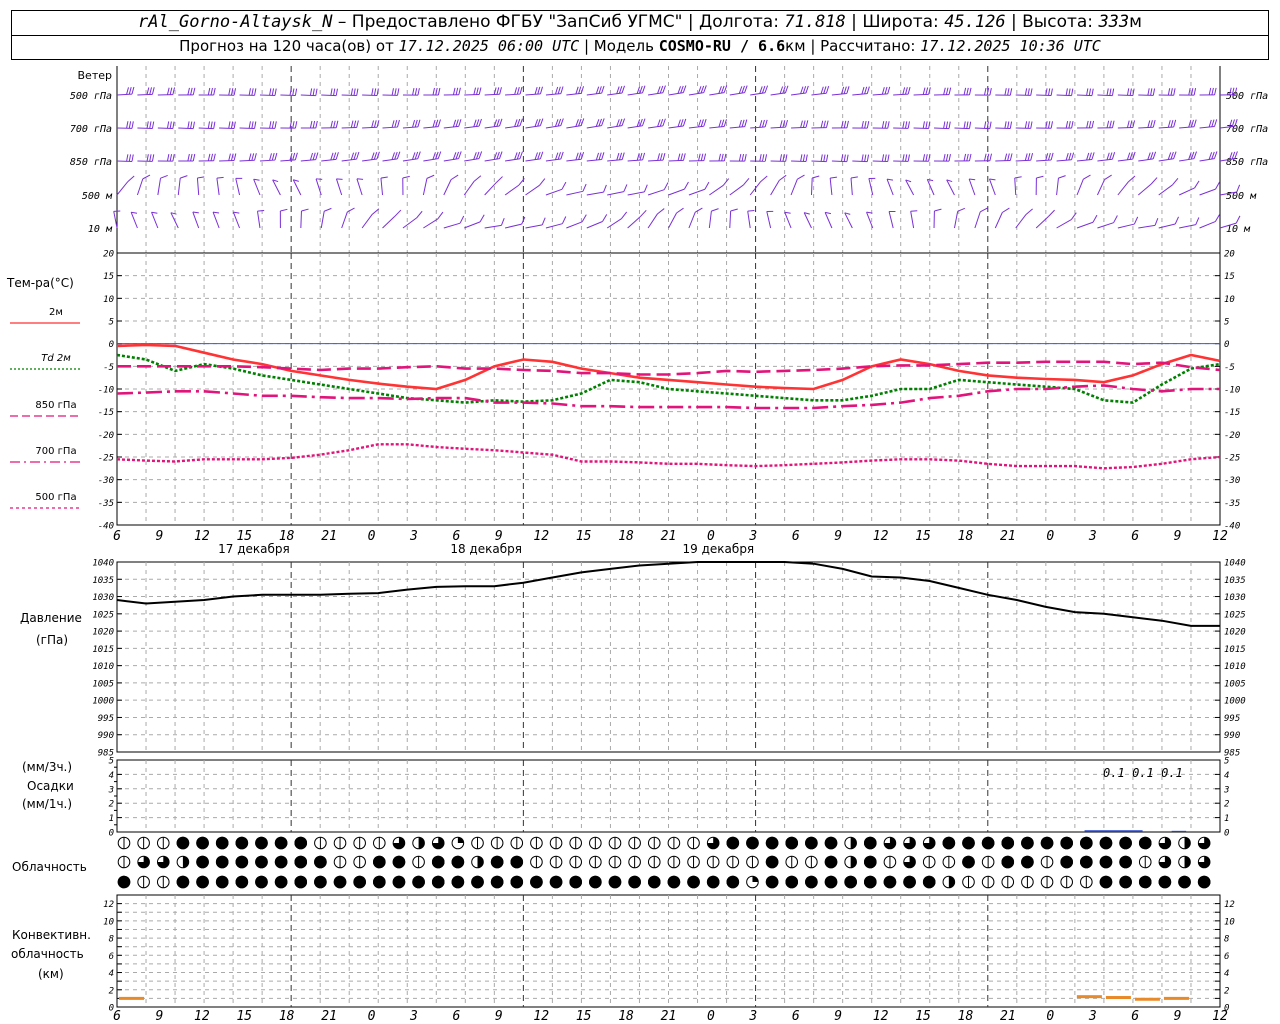  Describe the element at coordinates (40, 283) in the screenshot. I see `temp-title: Тем-ра(°С)` at that location.